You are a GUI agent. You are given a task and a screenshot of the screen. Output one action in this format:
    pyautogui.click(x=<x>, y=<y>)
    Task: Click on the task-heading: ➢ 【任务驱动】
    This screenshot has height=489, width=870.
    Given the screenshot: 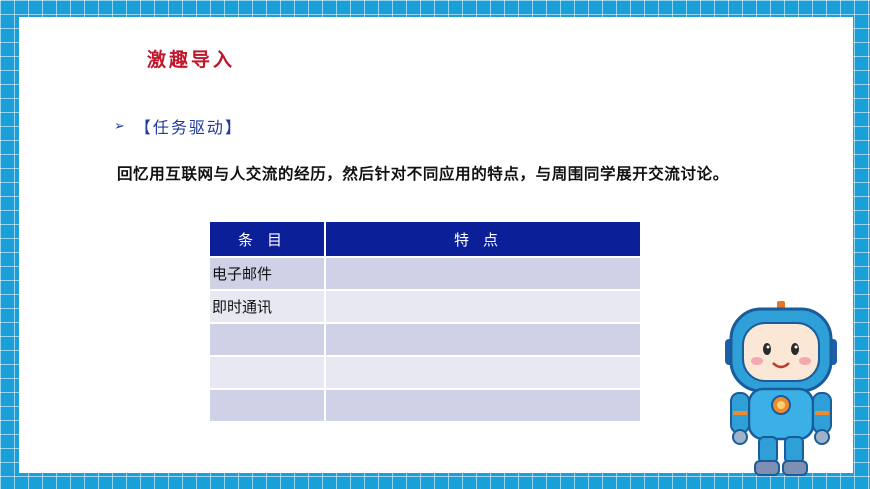 What is the action you would take?
    pyautogui.click(x=178, y=126)
    